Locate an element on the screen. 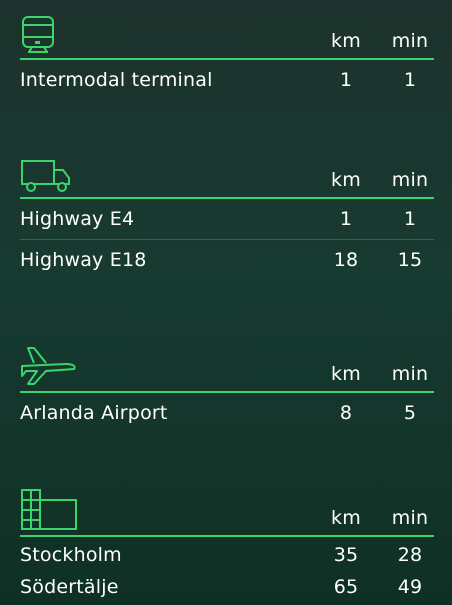 This screenshot has height=605, width=452. destination-name: Arlanda Airport is located at coordinates (94, 413).